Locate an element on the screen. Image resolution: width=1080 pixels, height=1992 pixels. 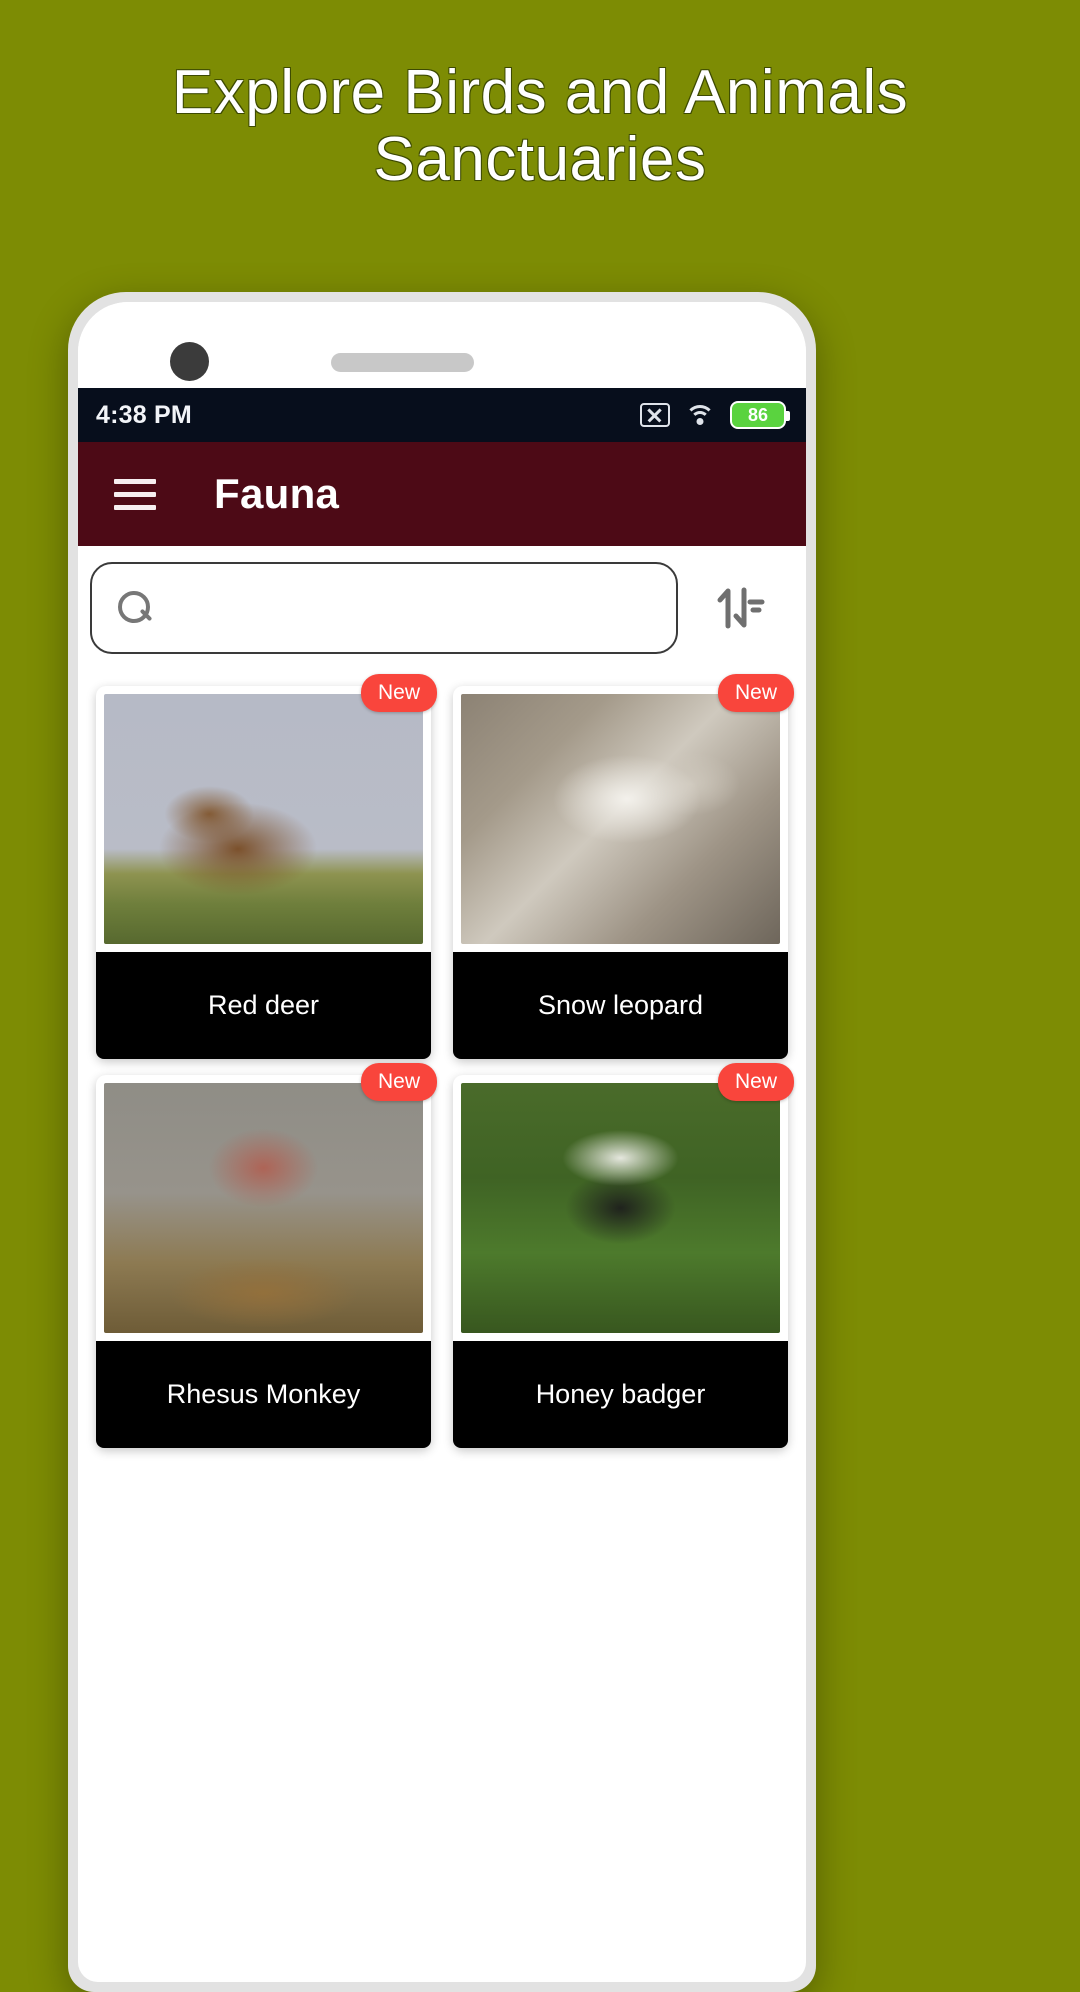
phone-top-bezel is located at coordinates (442, 345).